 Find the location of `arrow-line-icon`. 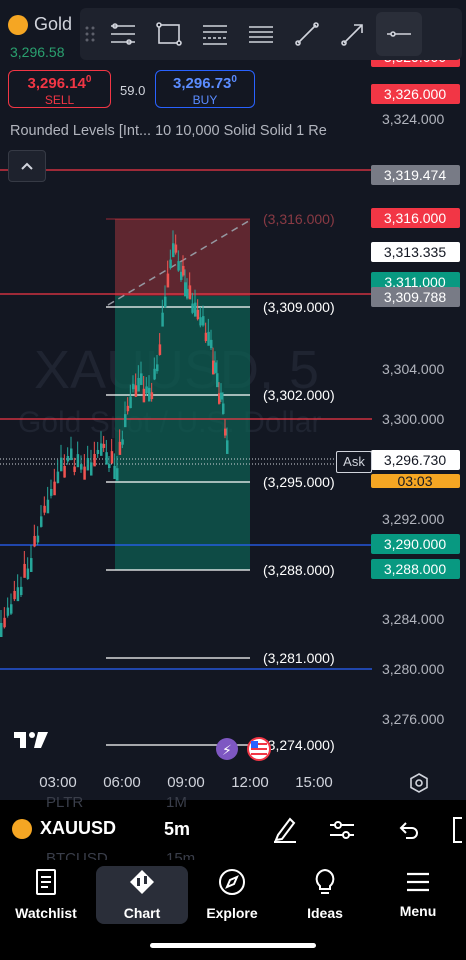

arrow-line-icon is located at coordinates (353, 34).